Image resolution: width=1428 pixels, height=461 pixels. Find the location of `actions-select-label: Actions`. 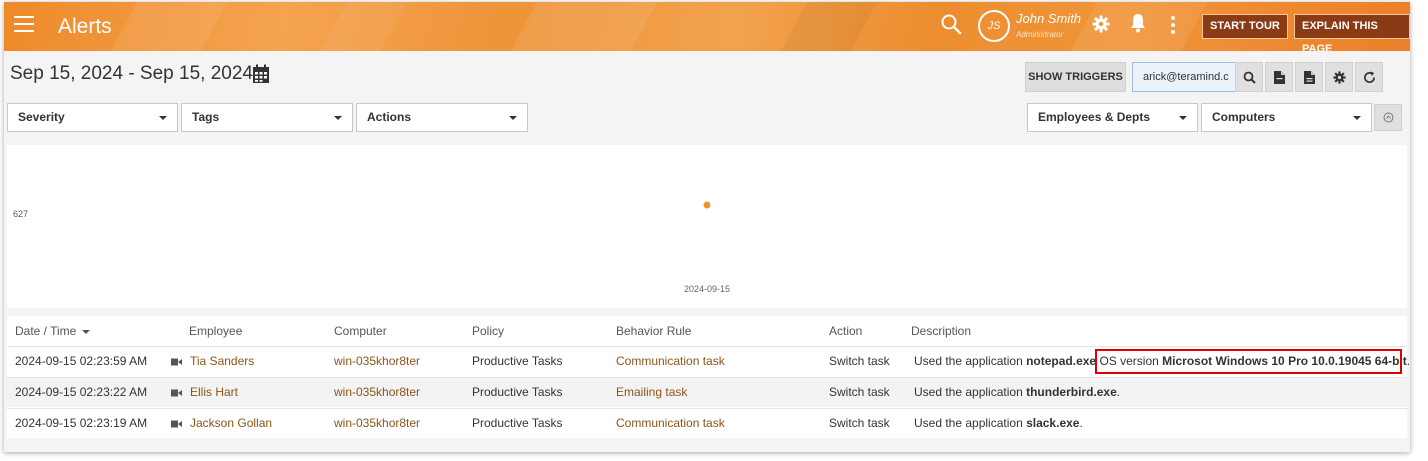

actions-select-label: Actions is located at coordinates (389, 117).